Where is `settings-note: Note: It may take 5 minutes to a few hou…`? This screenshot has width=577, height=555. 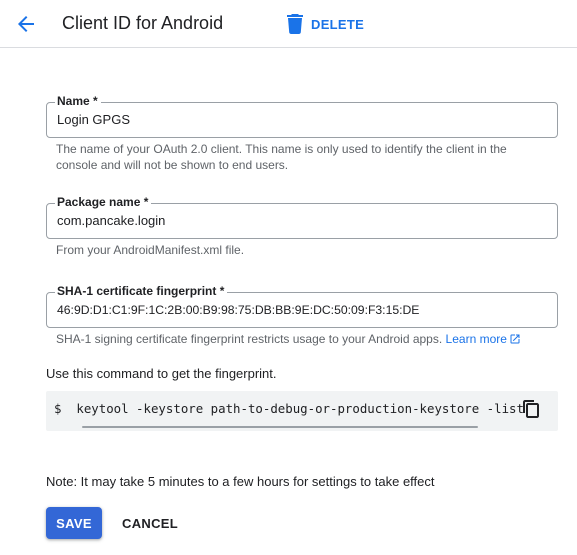 settings-note: Note: It may take 5 minutes to a few hou… is located at coordinates (240, 481).